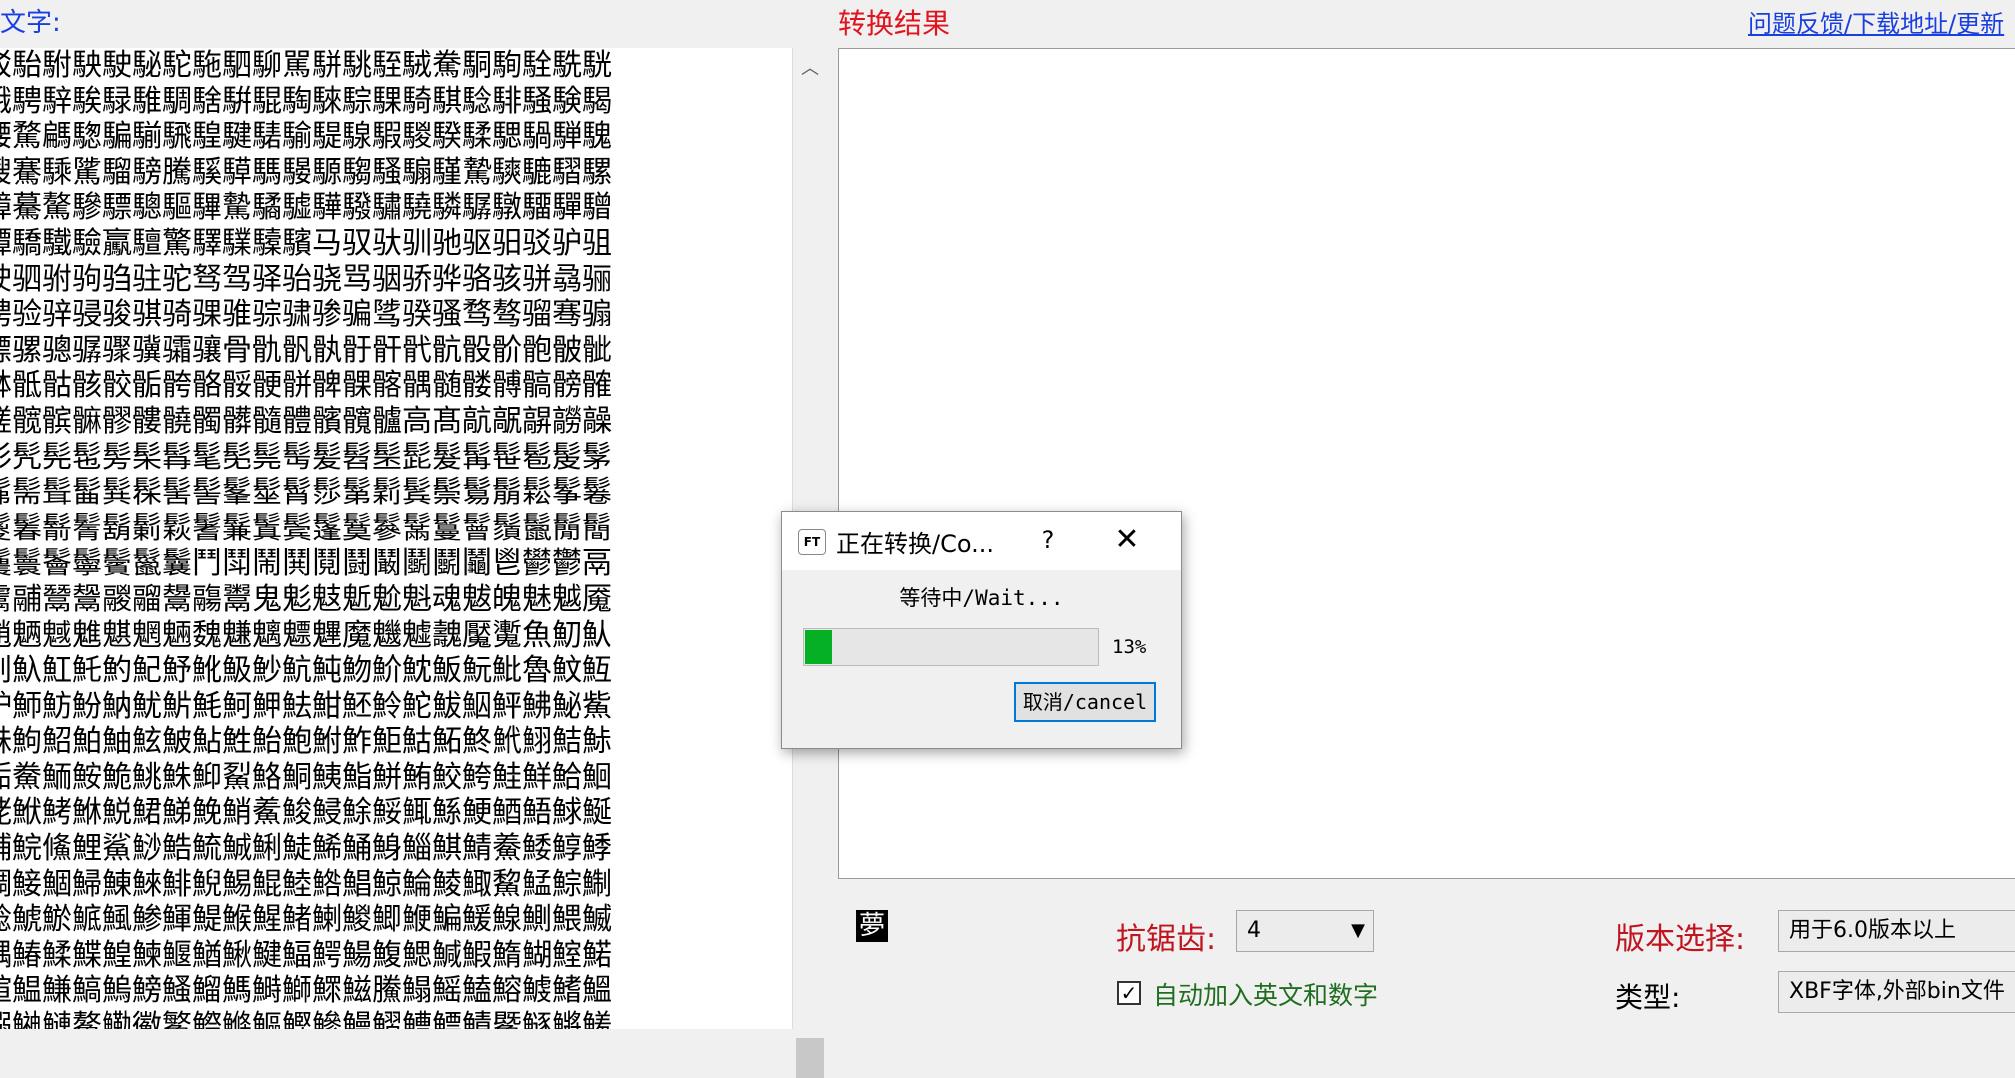 The height and width of the screenshot is (1078, 2015). What do you see at coordinates (1254, 930) in the screenshot?
I see `antialias-value: 4` at bounding box center [1254, 930].